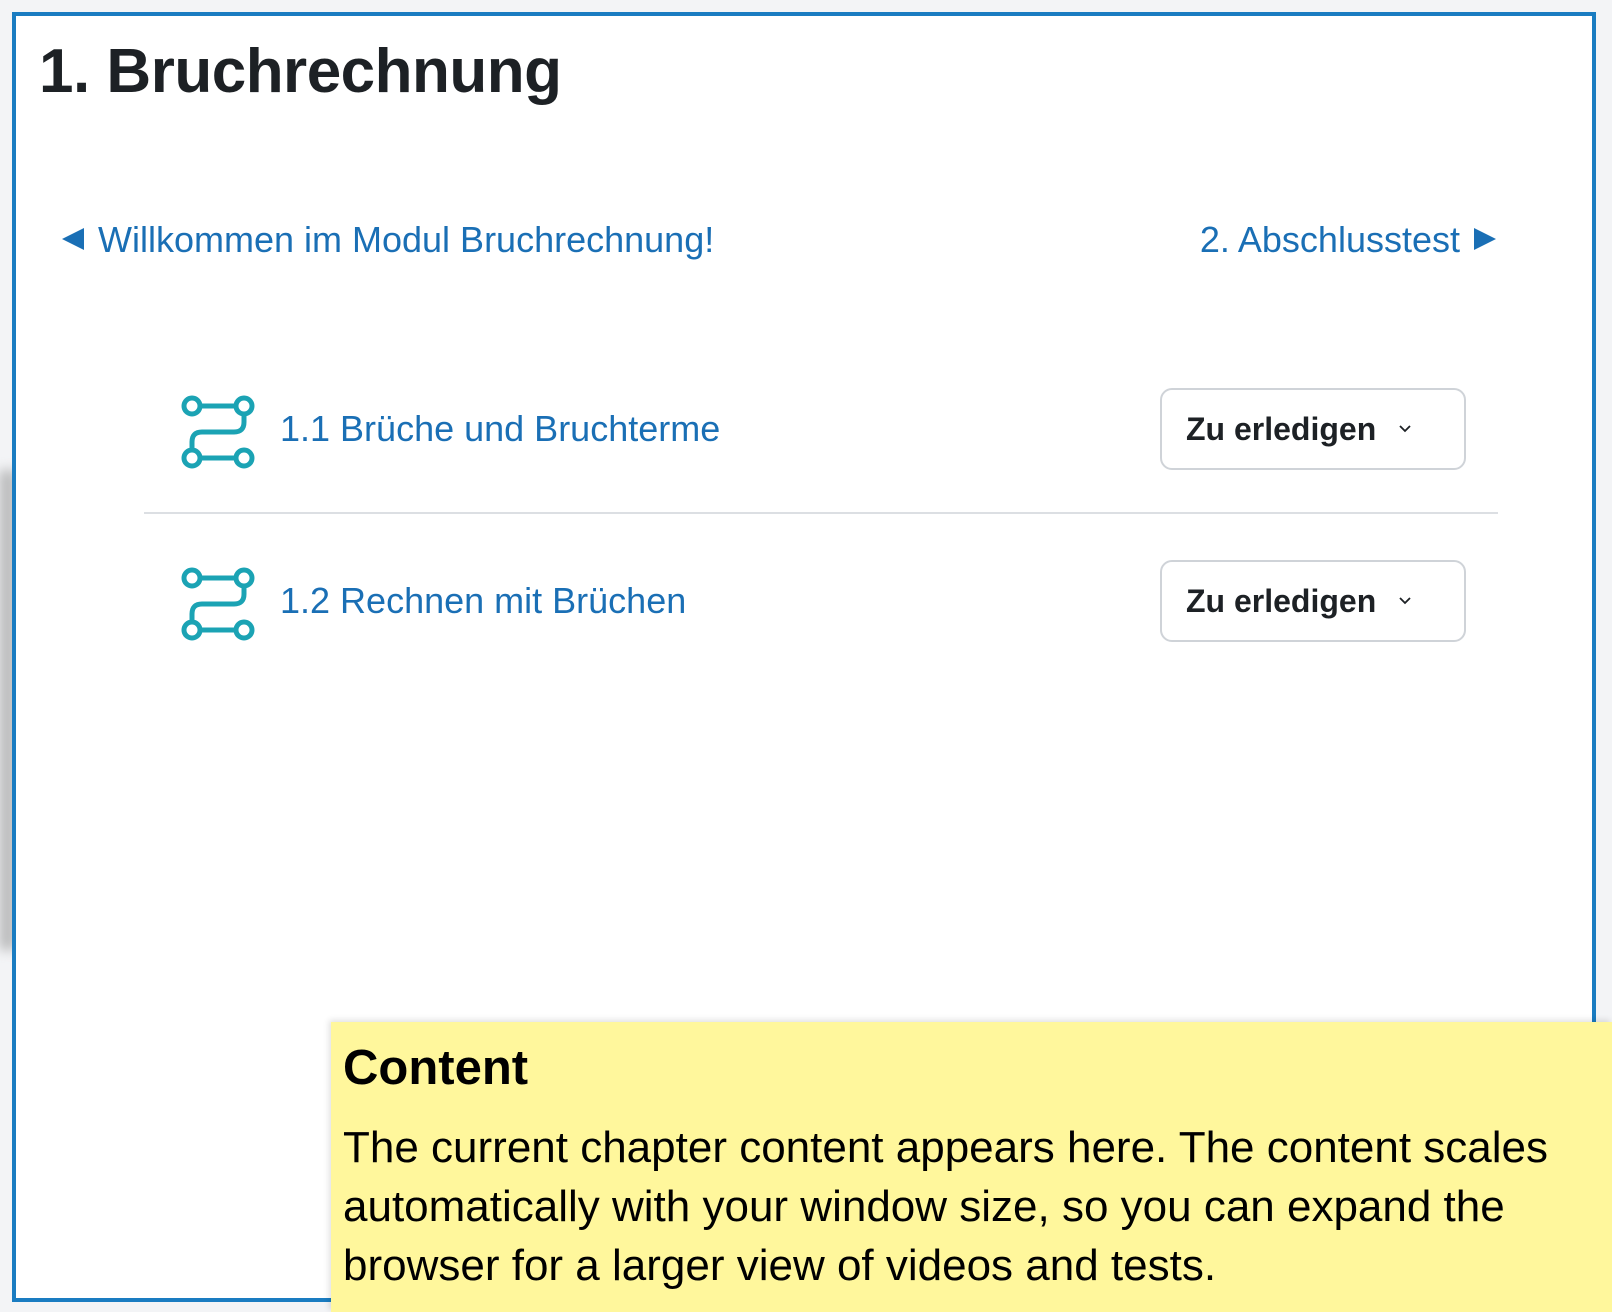 The width and height of the screenshot is (1612, 1312). Describe the element at coordinates (1485, 239) in the screenshot. I see `triangle-right-icon` at that location.